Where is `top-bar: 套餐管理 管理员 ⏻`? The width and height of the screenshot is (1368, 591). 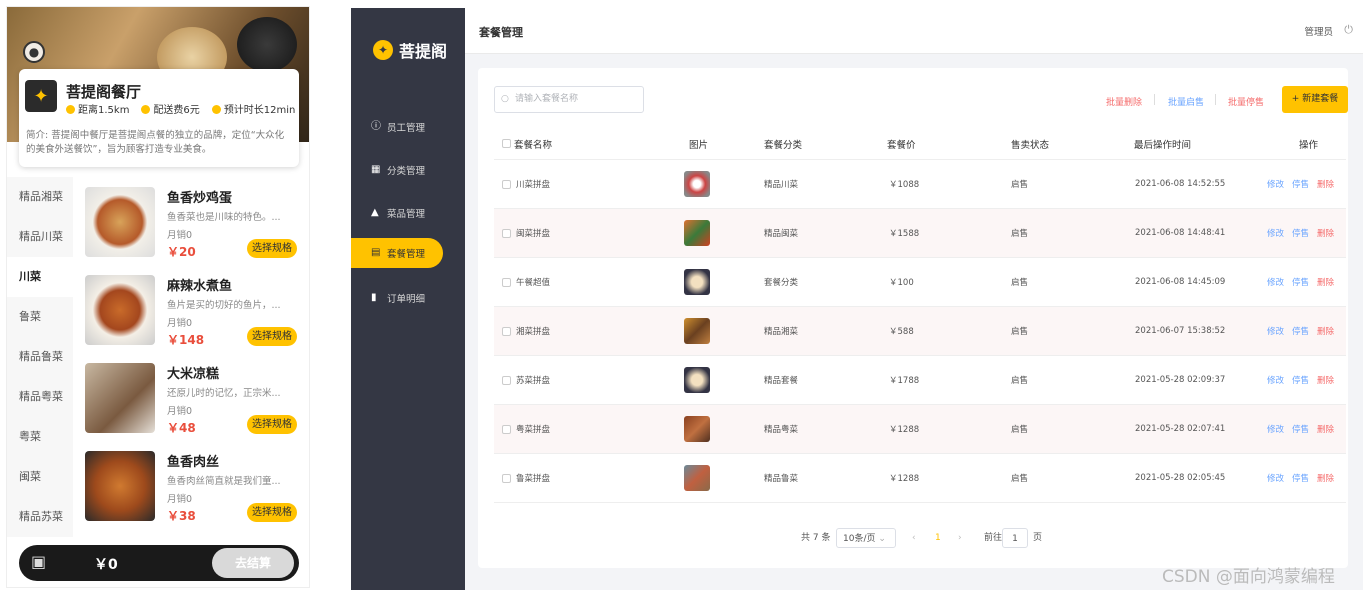
top-bar: 套餐管理 管理员 ⏻ is located at coordinates (914, 31).